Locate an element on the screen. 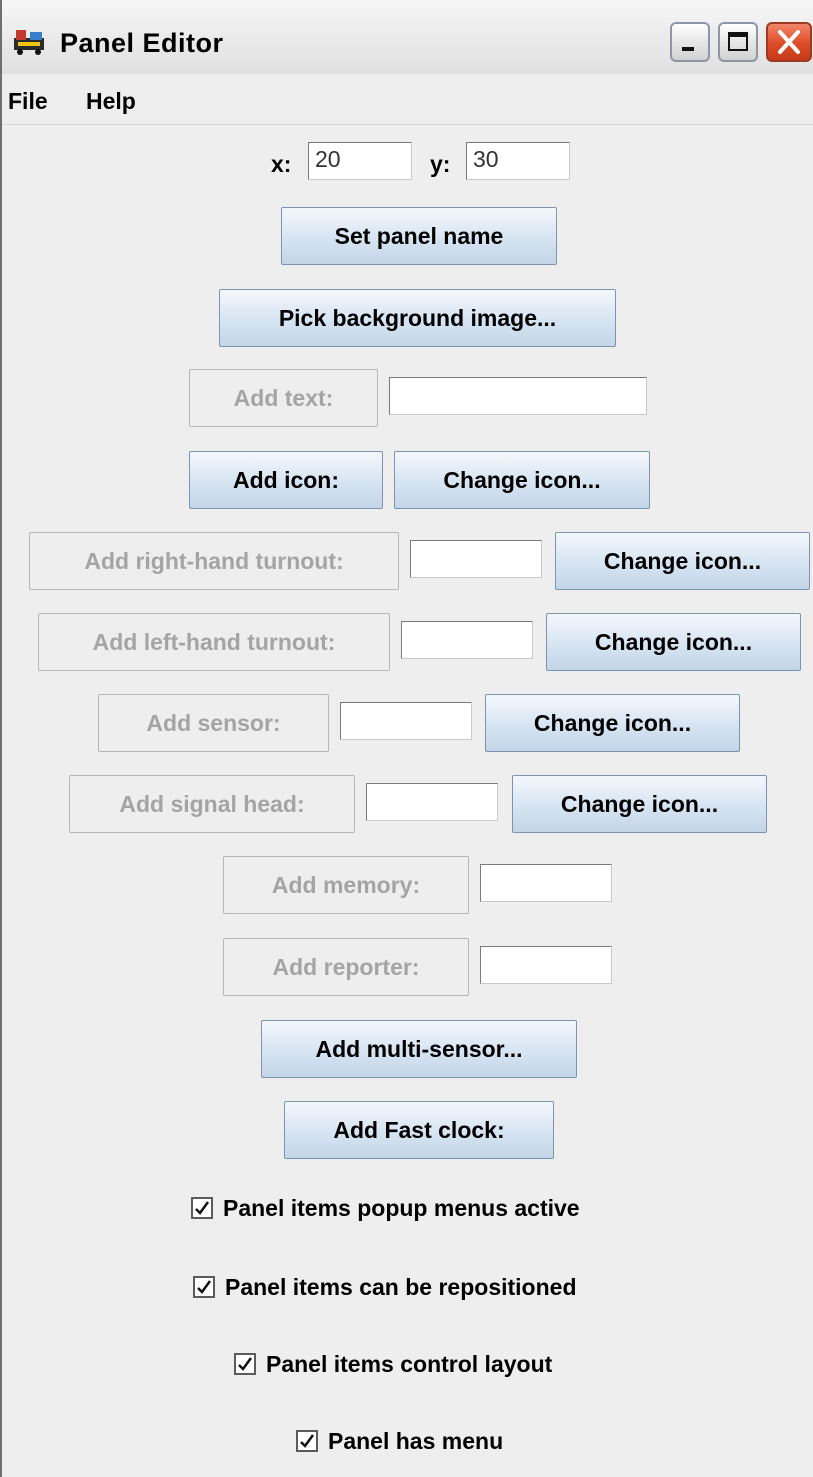 This screenshot has width=813, height=1477. checkbox-label: Panel has menu is located at coordinates (416, 1440).